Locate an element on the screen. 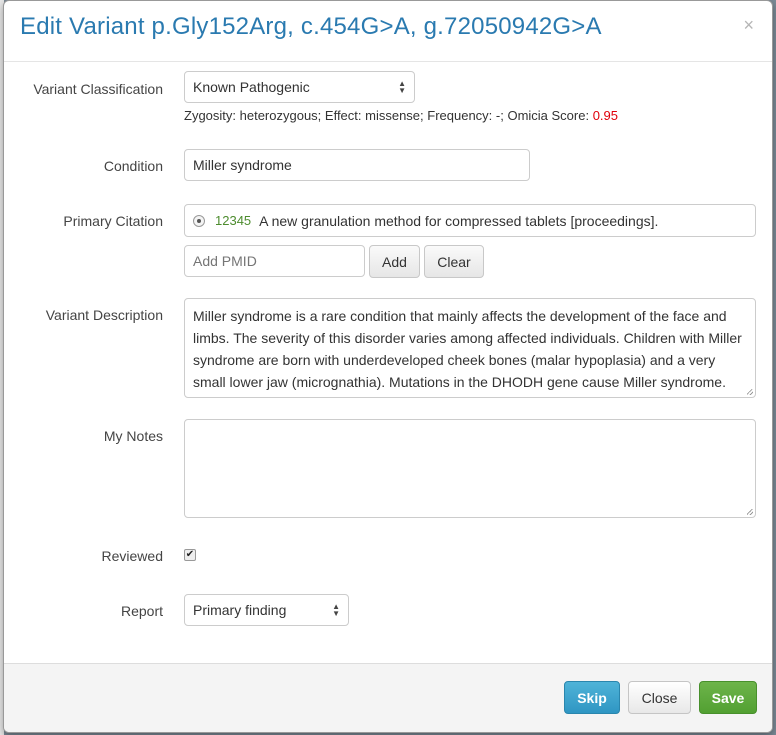  add-pmid-button: Add is located at coordinates (394, 261).